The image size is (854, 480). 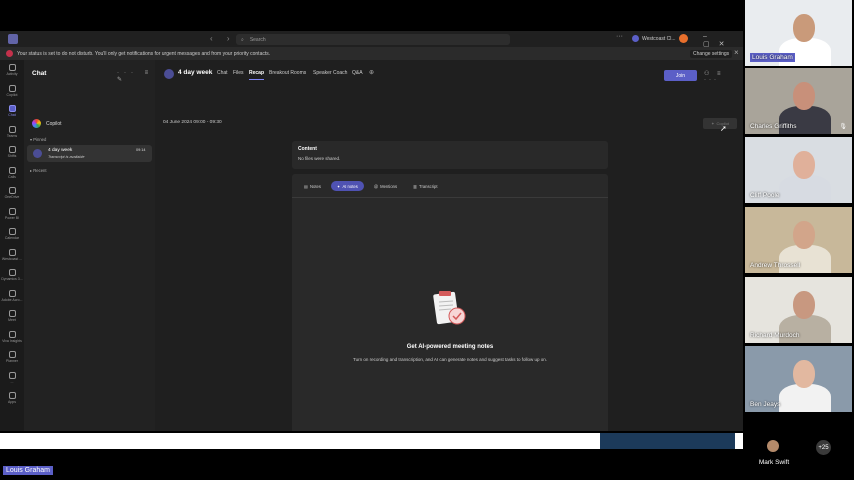 I want to click on tab-mentions: @ Mentions, so click(x=385, y=186).